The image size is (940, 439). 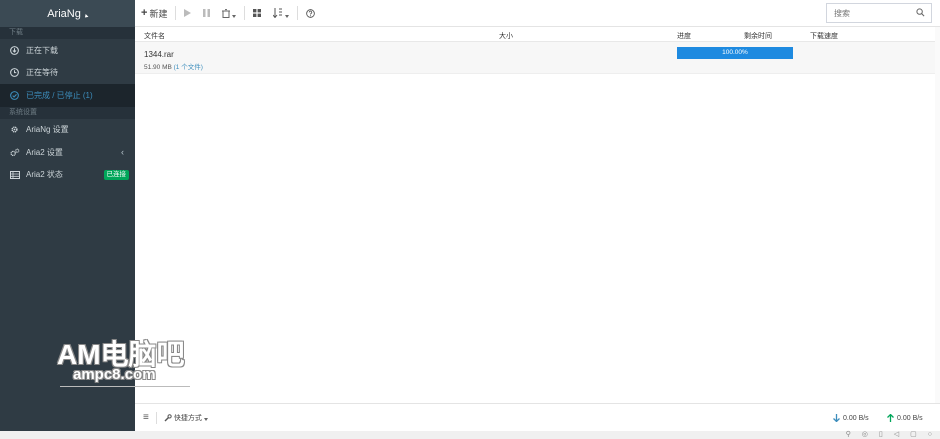 I want to click on scrollbar, so click(x=937, y=215).